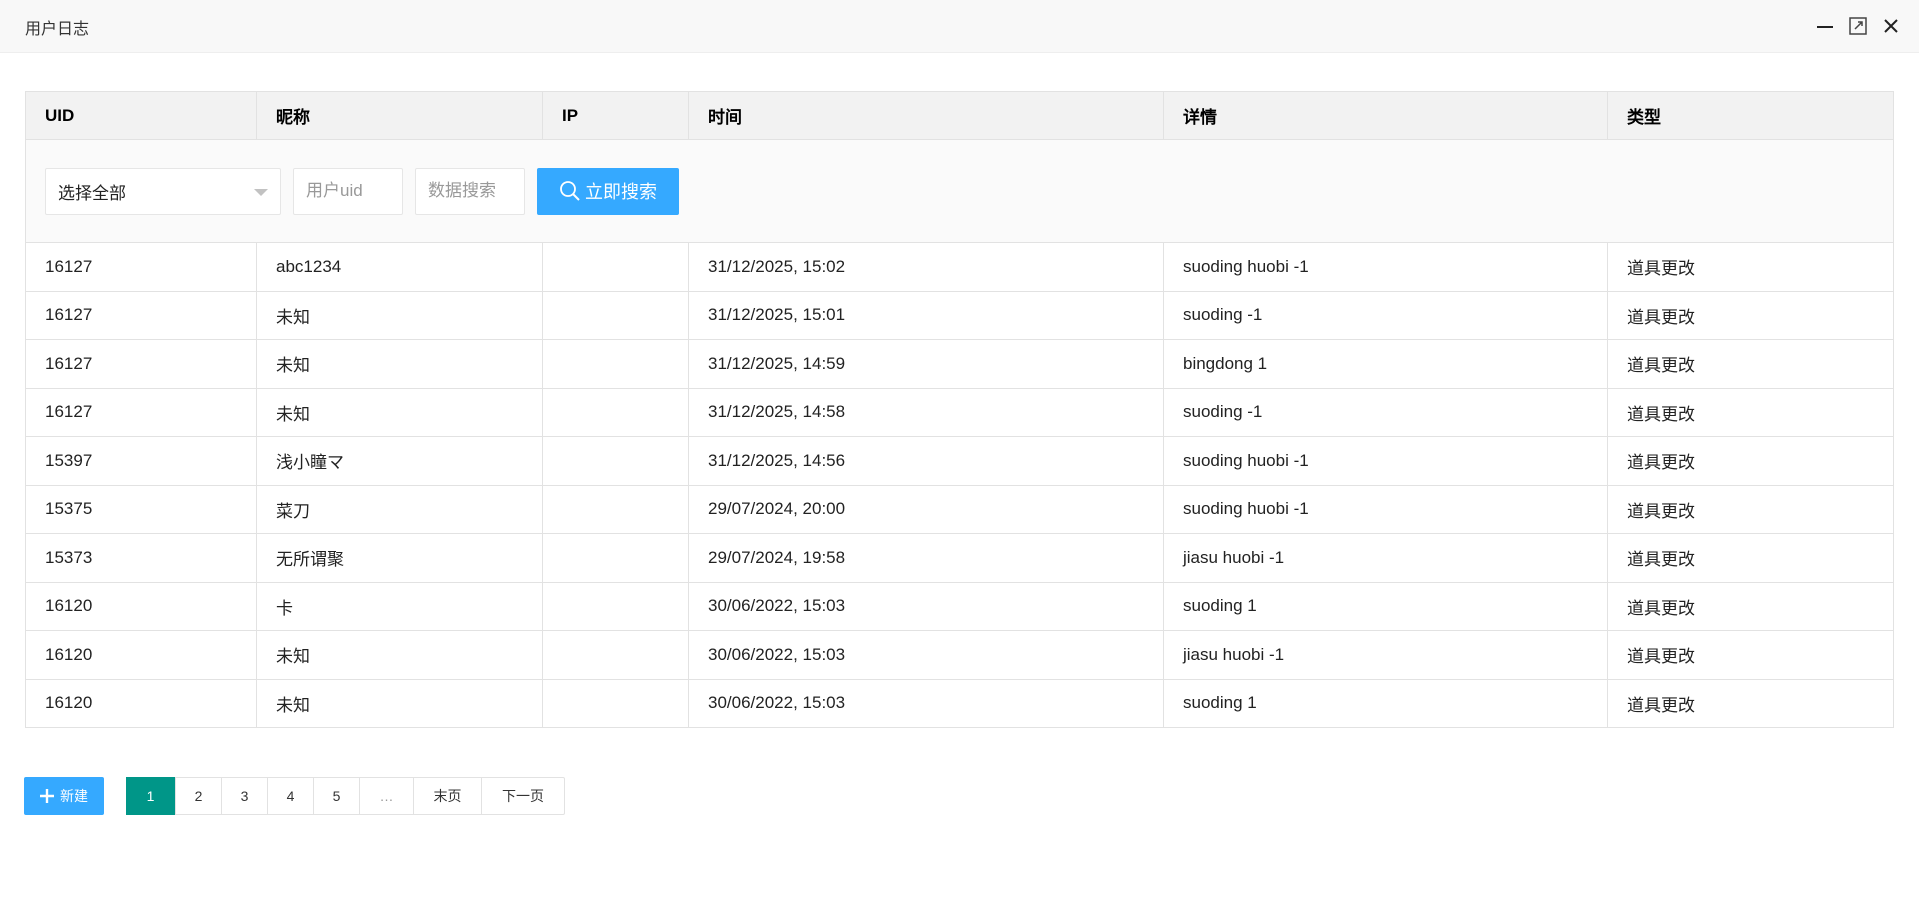  What do you see at coordinates (290, 796) in the screenshot?
I see `page-4: 4` at bounding box center [290, 796].